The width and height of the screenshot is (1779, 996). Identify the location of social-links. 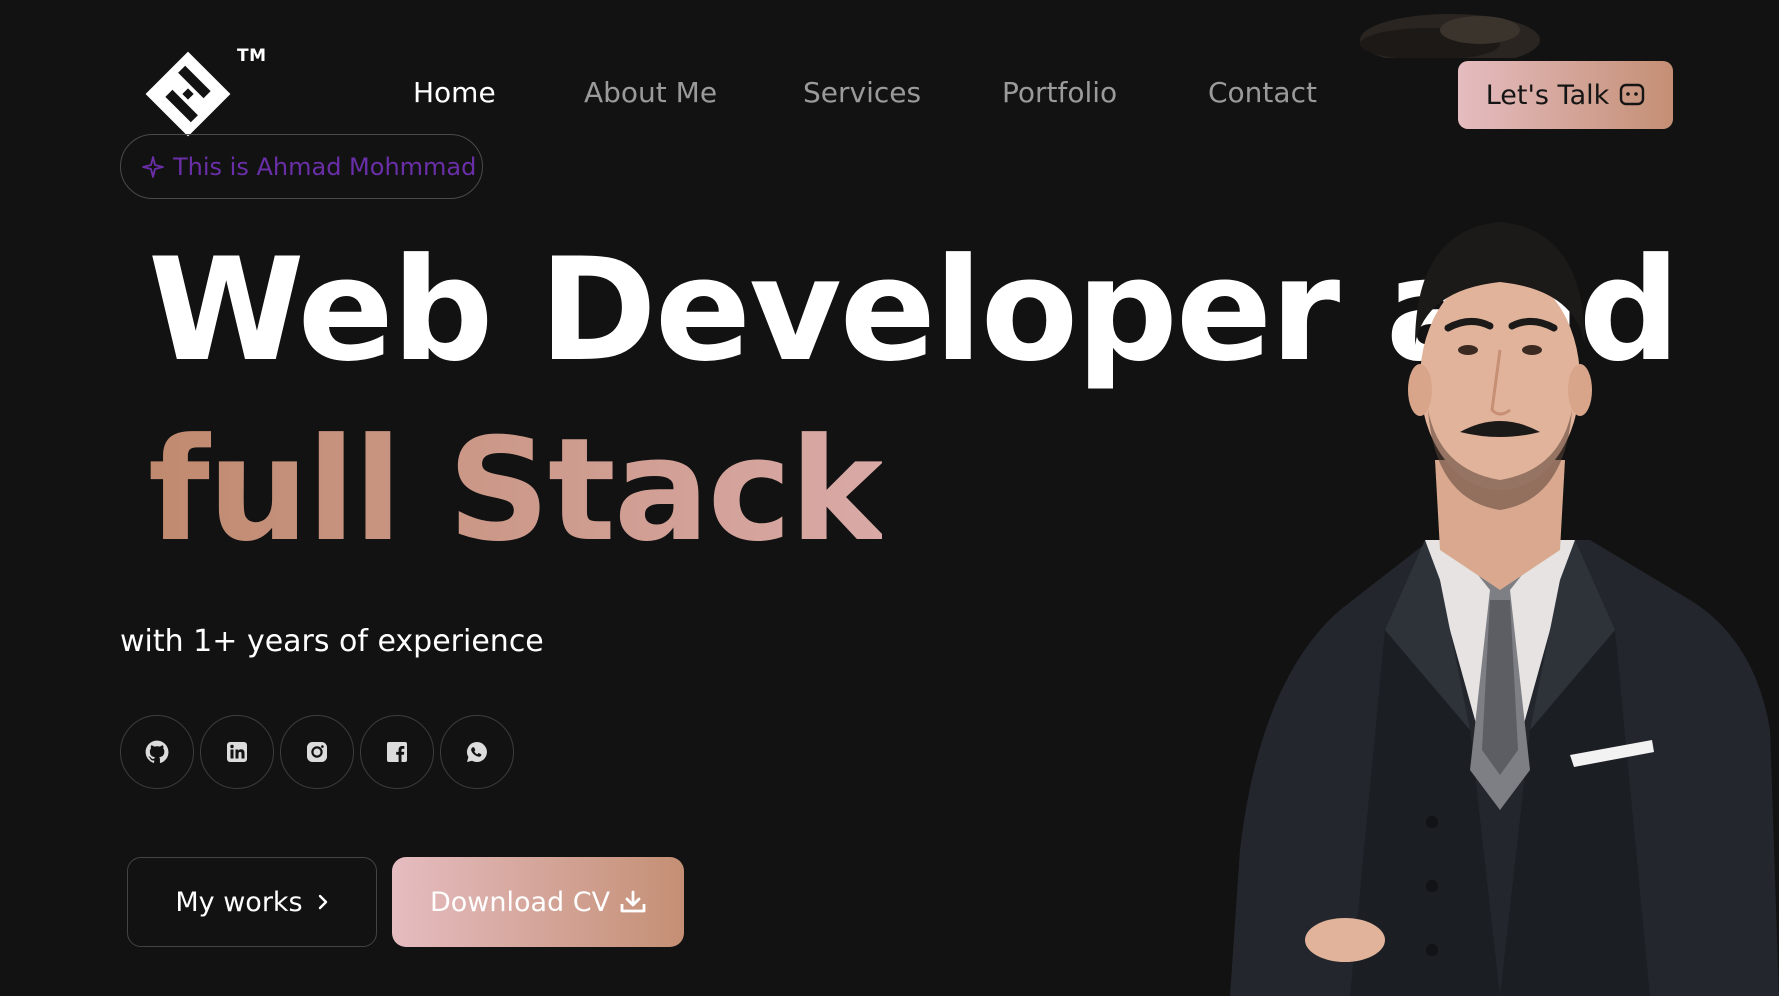
(317, 752).